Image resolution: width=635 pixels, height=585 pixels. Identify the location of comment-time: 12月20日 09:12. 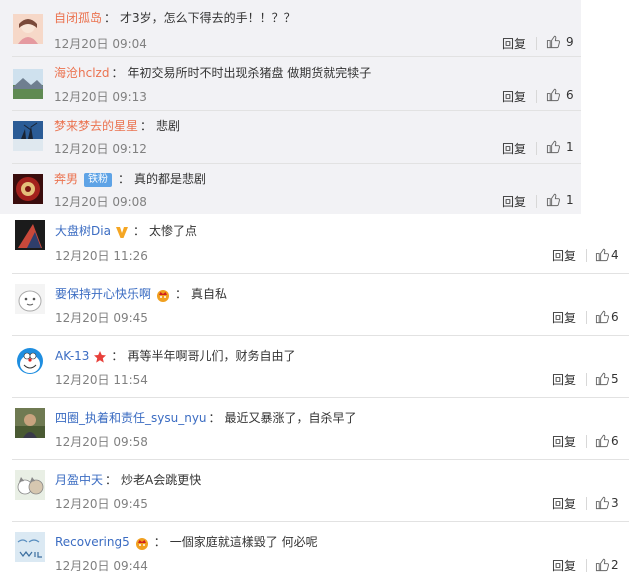
(100, 149).